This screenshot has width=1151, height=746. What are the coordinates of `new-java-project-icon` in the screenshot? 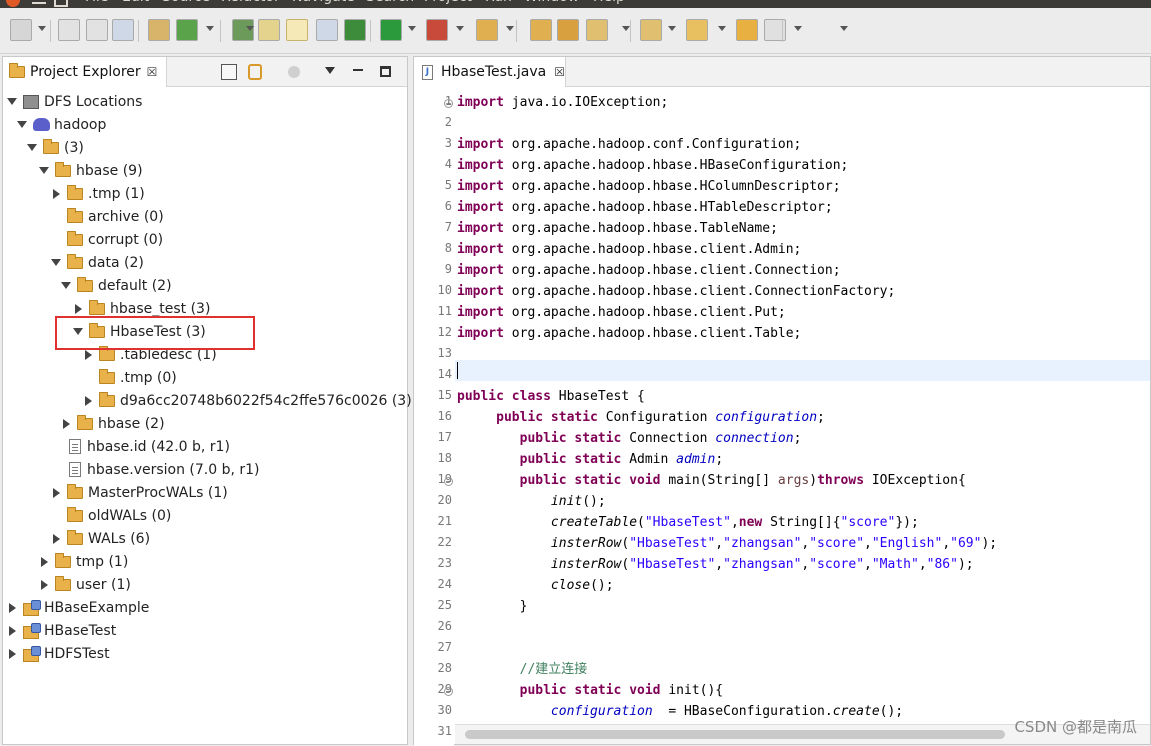 It's located at (159, 30).